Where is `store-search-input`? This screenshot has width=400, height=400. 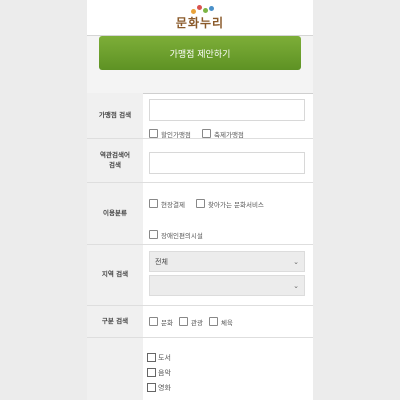 store-search-input is located at coordinates (227, 110).